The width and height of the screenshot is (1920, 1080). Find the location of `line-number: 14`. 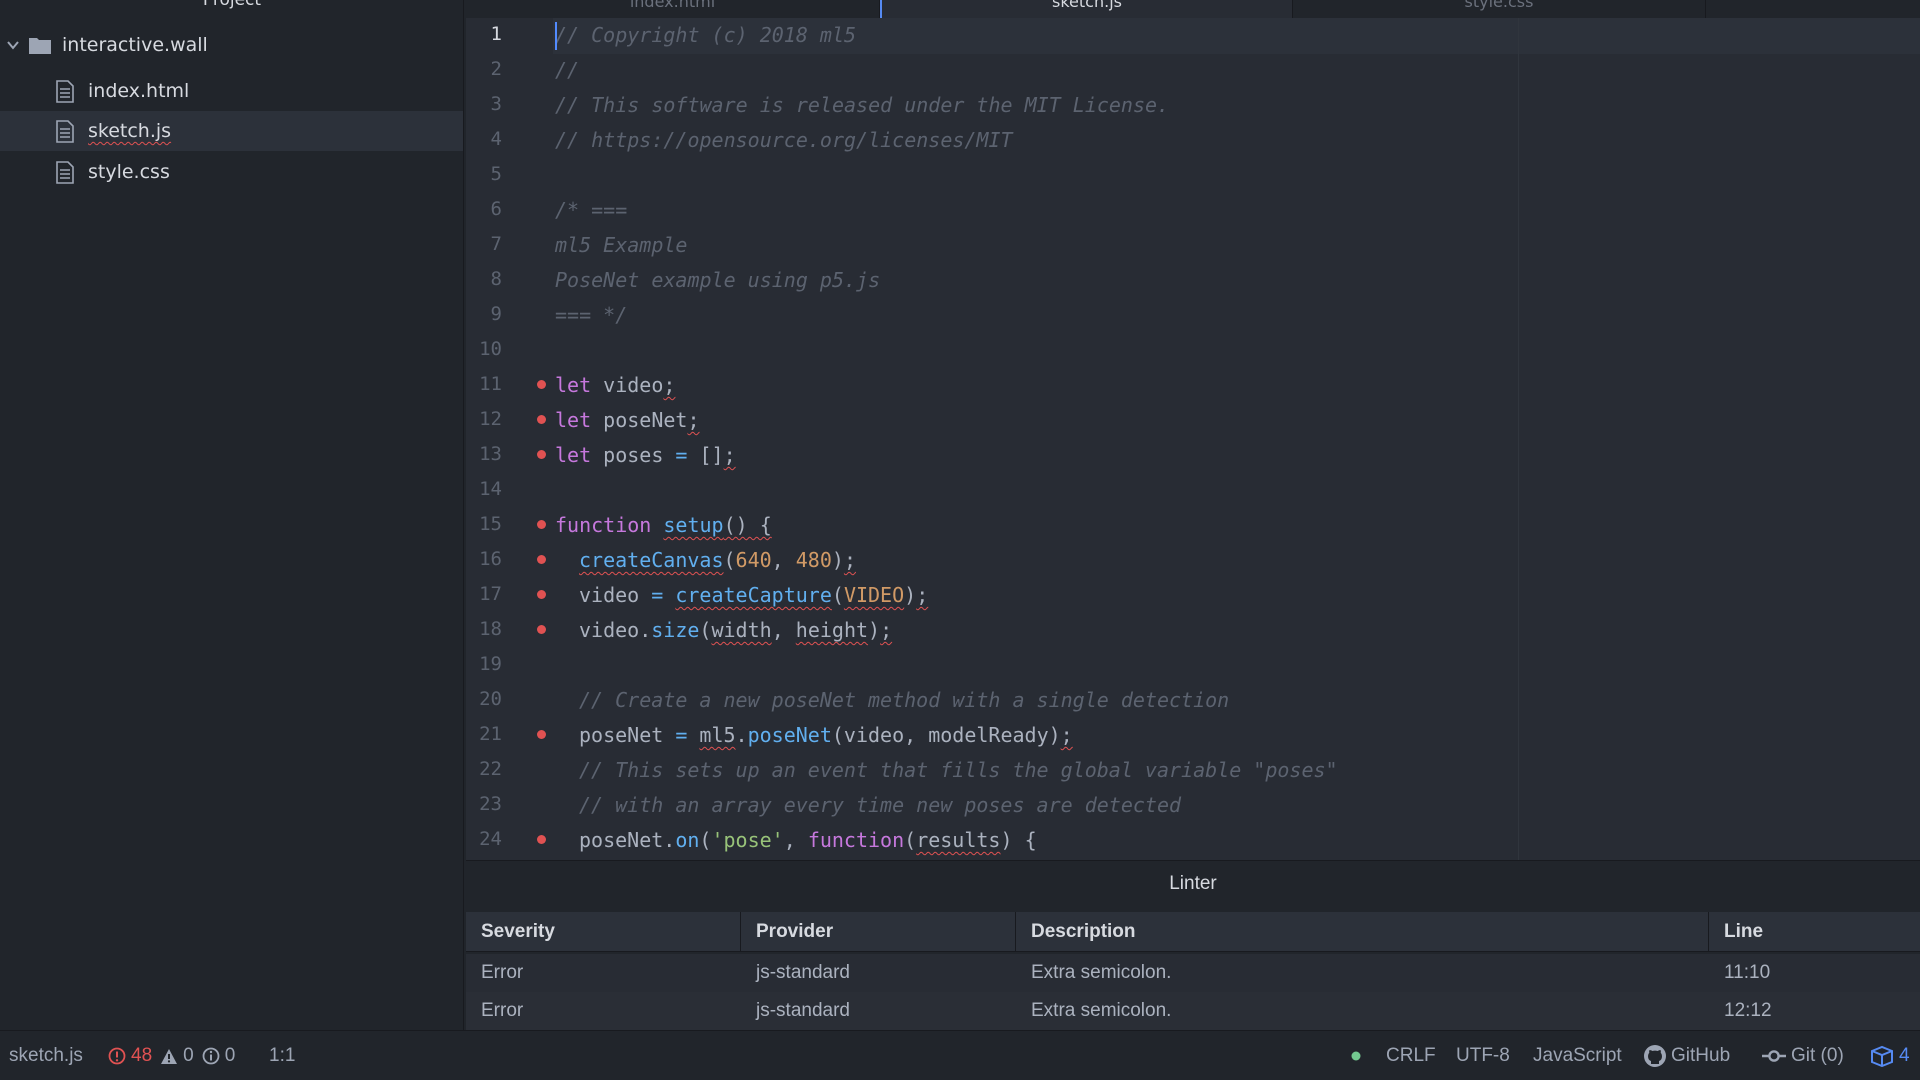

line-number: 14 is located at coordinates (484, 489).